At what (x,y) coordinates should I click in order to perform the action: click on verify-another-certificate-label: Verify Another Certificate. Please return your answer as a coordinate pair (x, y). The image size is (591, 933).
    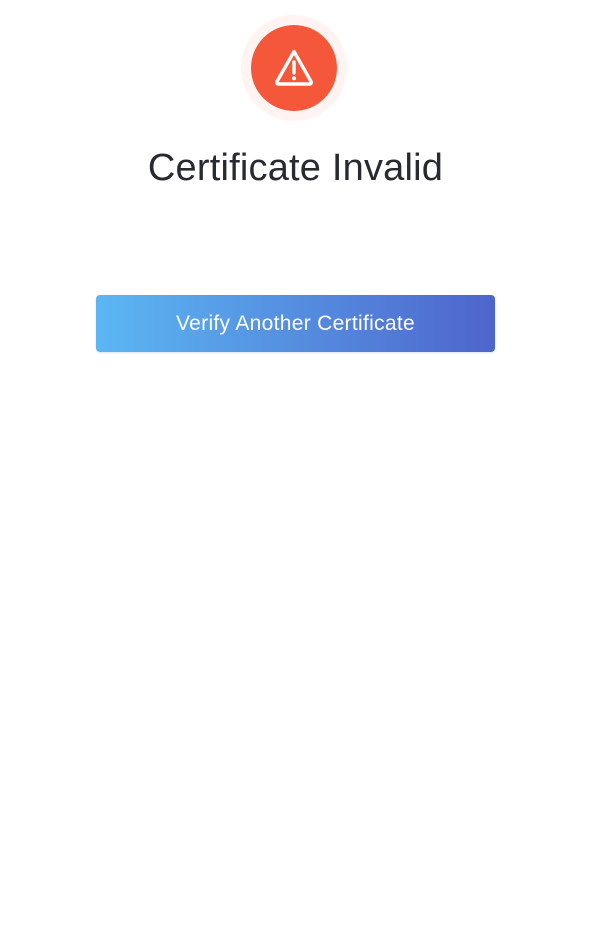
    Looking at the image, I should click on (295, 323).